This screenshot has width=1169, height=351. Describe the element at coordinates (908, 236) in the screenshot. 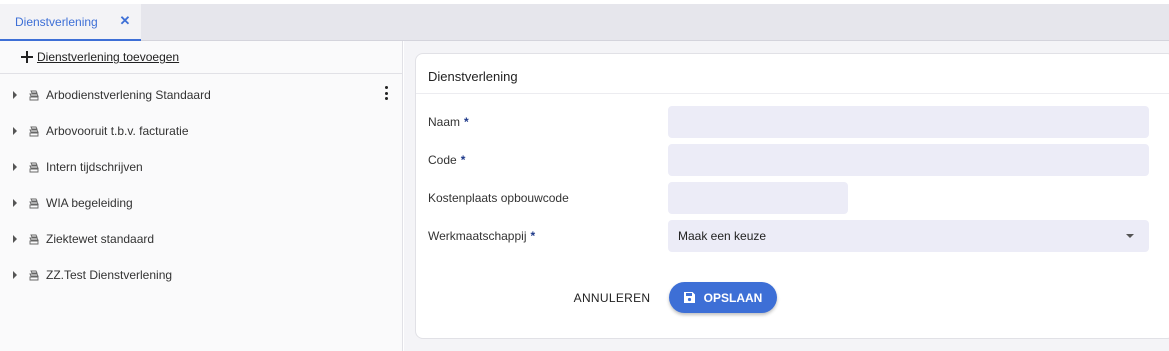

I see `werkmaatschappij-select: Maak een keuze` at that location.